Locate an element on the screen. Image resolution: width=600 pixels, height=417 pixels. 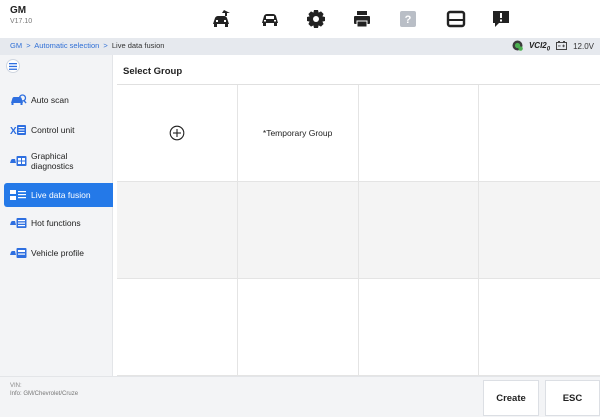
status-area: VCI20 12.0V is located at coordinates (553, 46).